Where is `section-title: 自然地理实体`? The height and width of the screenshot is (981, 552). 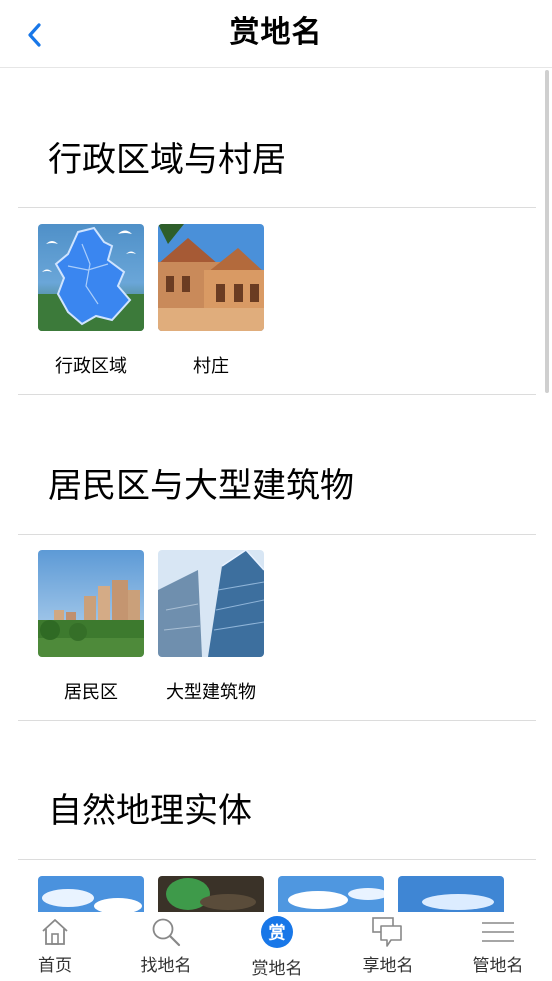
section-title: 自然地理实体 is located at coordinates (150, 811).